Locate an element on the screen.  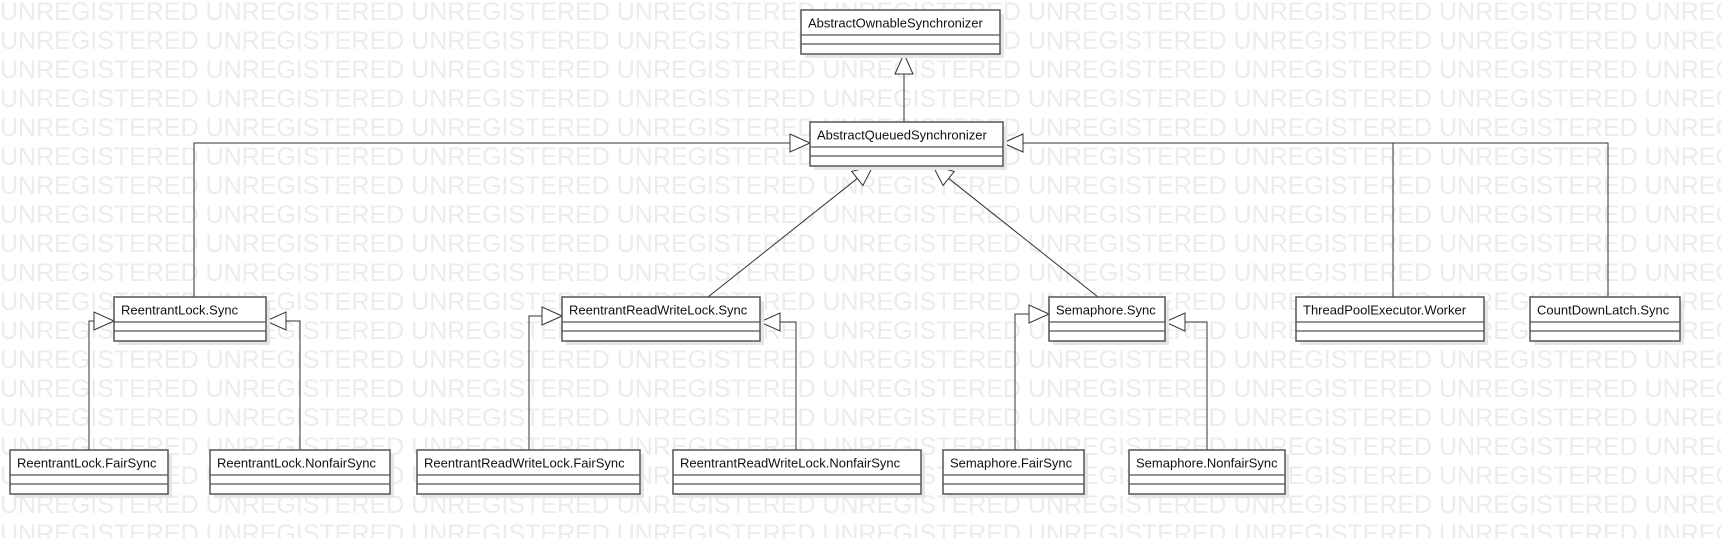
generalization-rlnf-to-rls is located at coordinates (282, 380).